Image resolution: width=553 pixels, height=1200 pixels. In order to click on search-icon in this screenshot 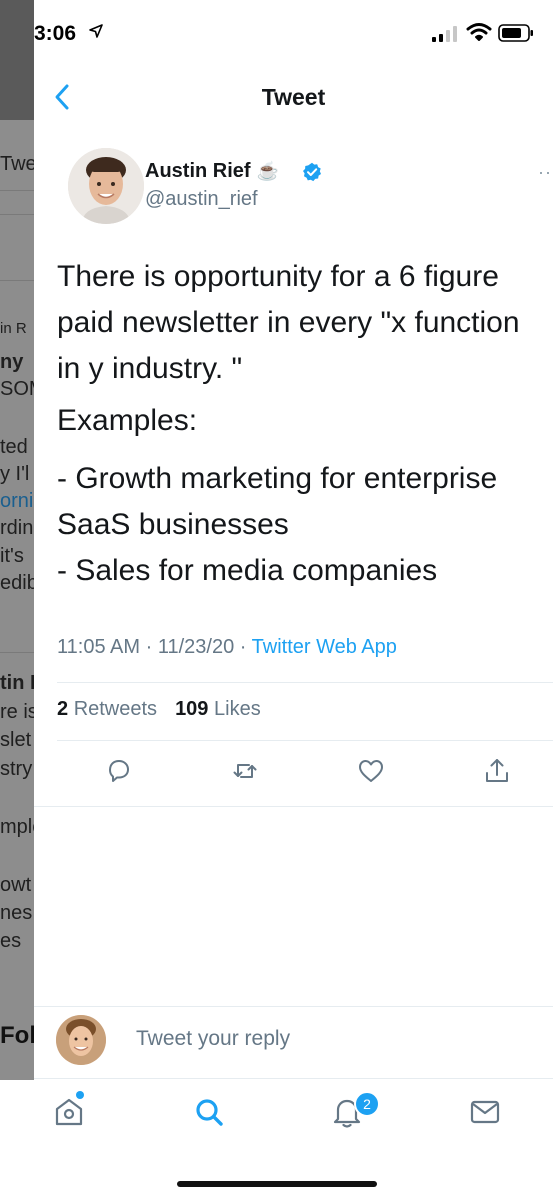, I will do `click(209, 1112)`.